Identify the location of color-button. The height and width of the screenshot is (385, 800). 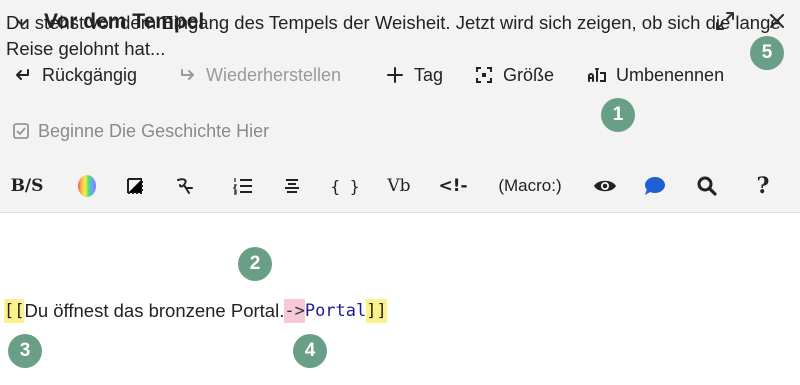
(87, 186).